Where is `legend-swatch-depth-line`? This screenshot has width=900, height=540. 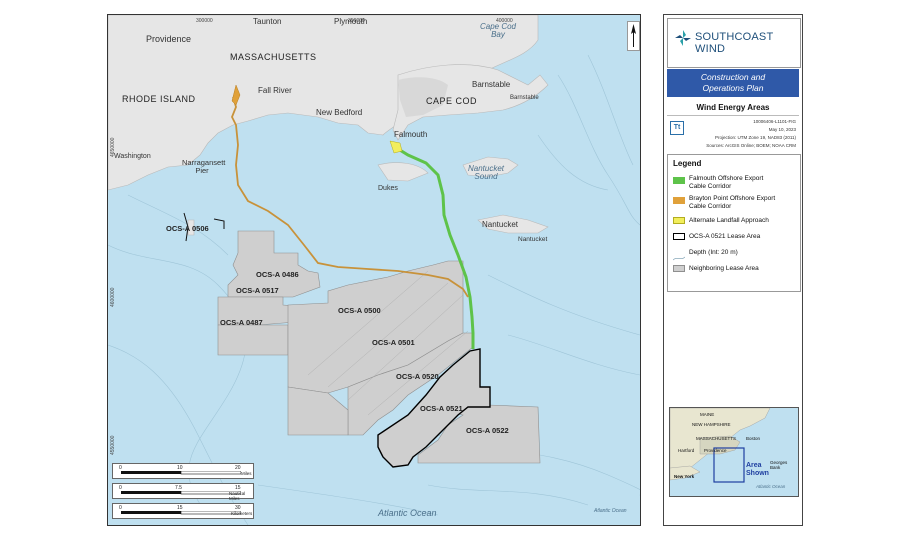
legend-swatch-depth-line is located at coordinates (679, 255).